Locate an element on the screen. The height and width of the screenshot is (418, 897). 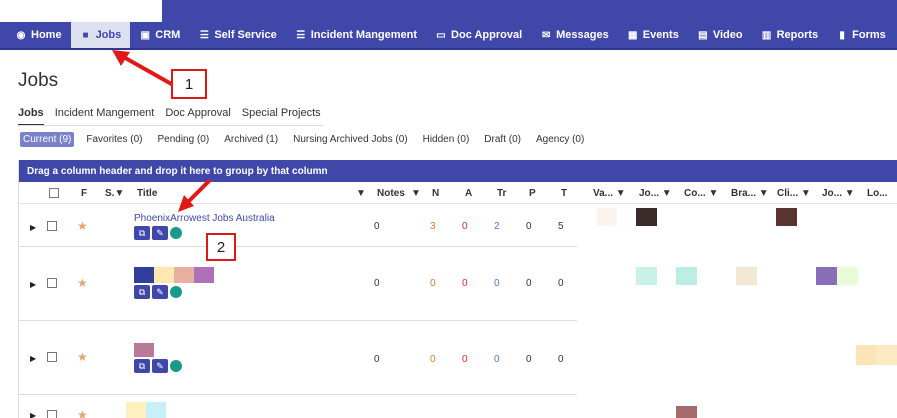
job-title-link: PhoenixArrowest Jobs Australia is located at coordinates (204, 218).